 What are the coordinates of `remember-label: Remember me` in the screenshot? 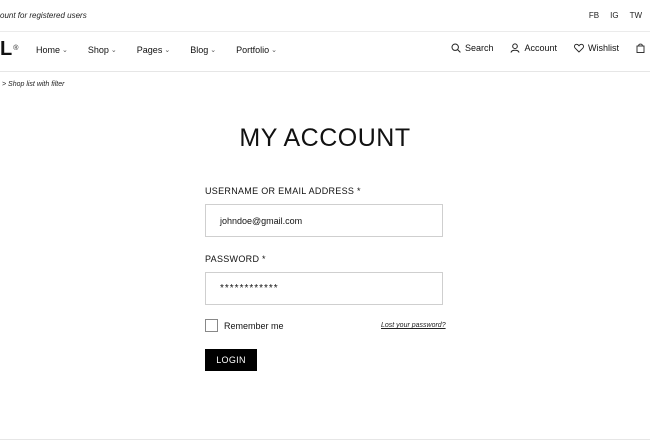 It's located at (254, 326).